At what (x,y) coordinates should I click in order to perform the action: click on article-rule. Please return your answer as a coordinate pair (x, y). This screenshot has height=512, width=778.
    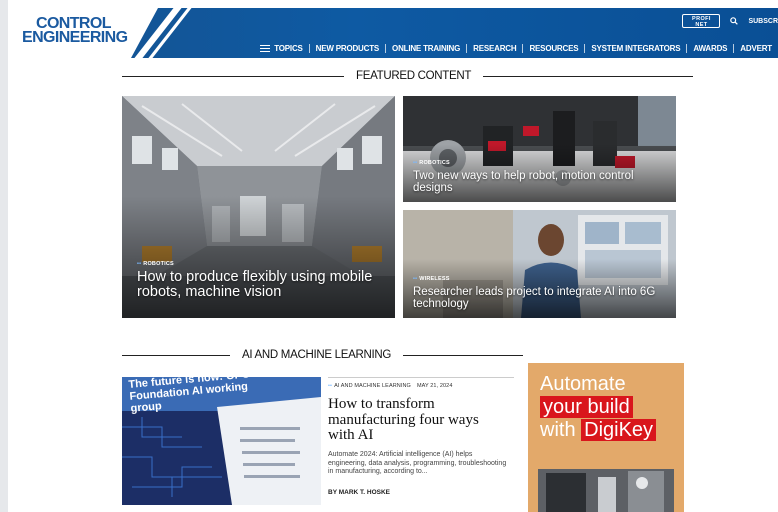
    Looking at the image, I should click on (421, 377).